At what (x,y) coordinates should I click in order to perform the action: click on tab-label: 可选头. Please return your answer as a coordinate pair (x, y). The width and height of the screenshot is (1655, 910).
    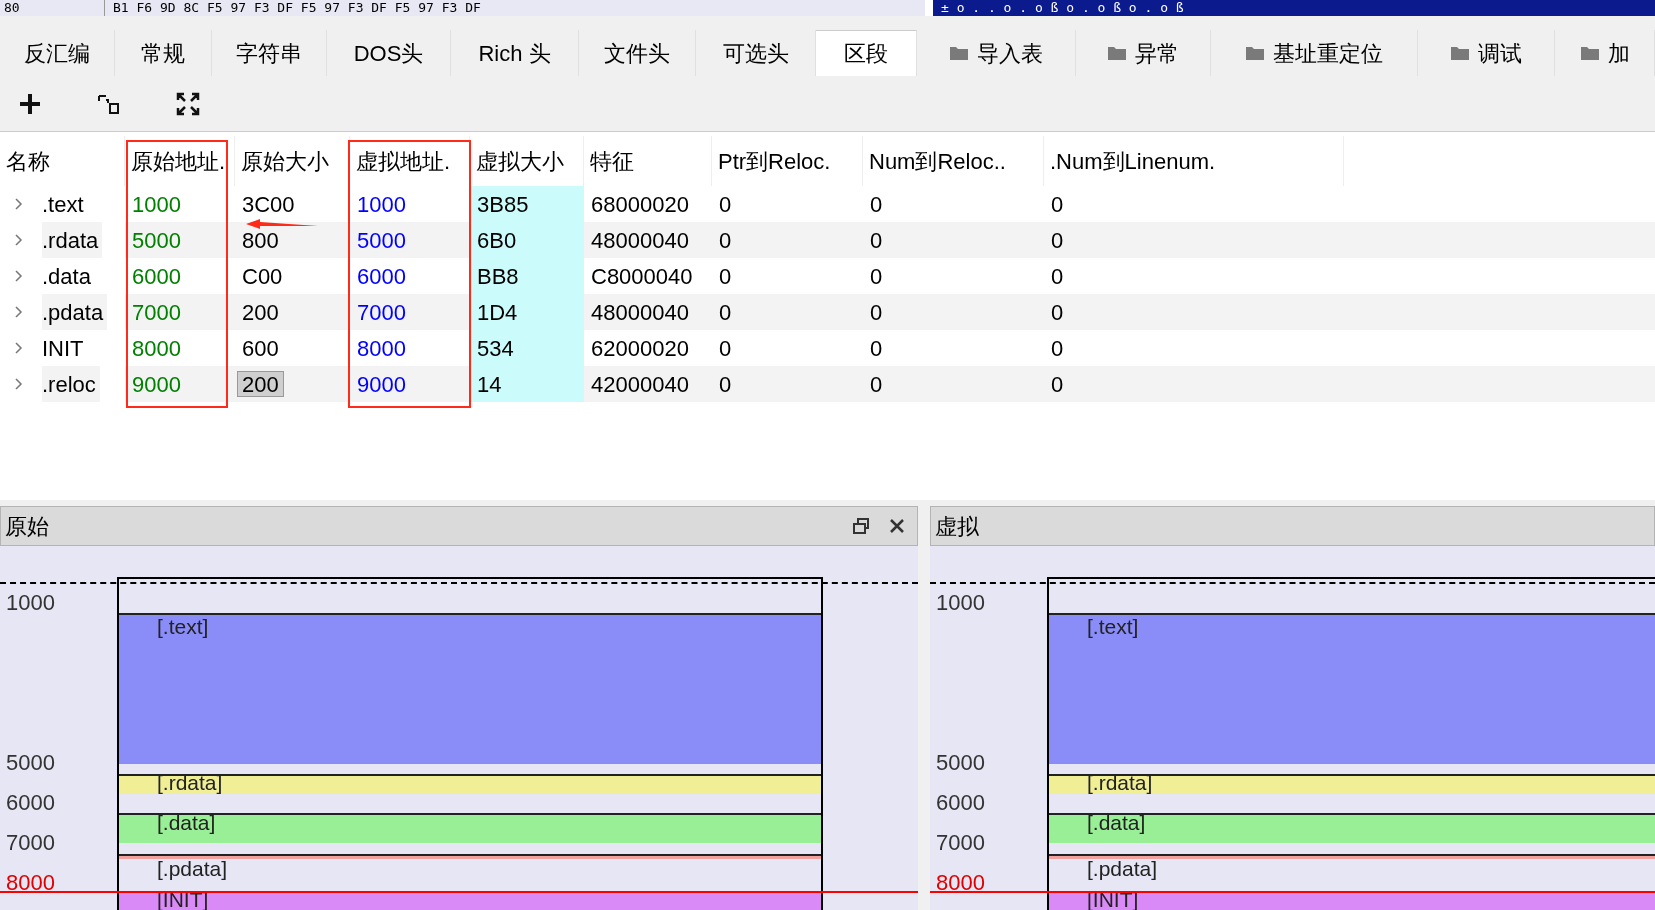
    Looking at the image, I should click on (755, 53).